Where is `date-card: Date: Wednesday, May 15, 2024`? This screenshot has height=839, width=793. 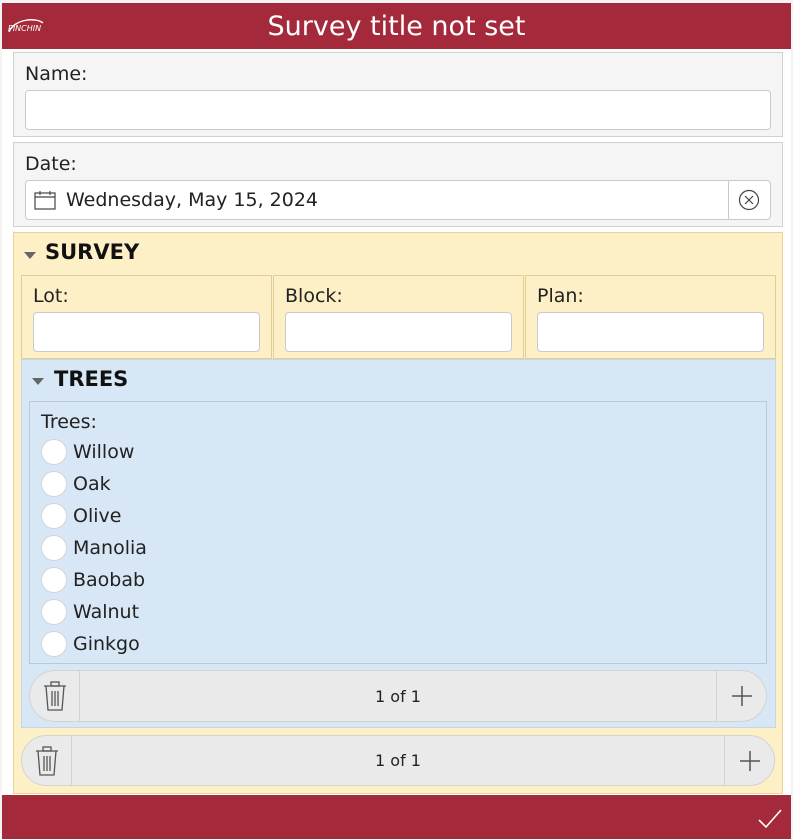
date-card: Date: Wednesday, May 15, 2024 is located at coordinates (398, 184).